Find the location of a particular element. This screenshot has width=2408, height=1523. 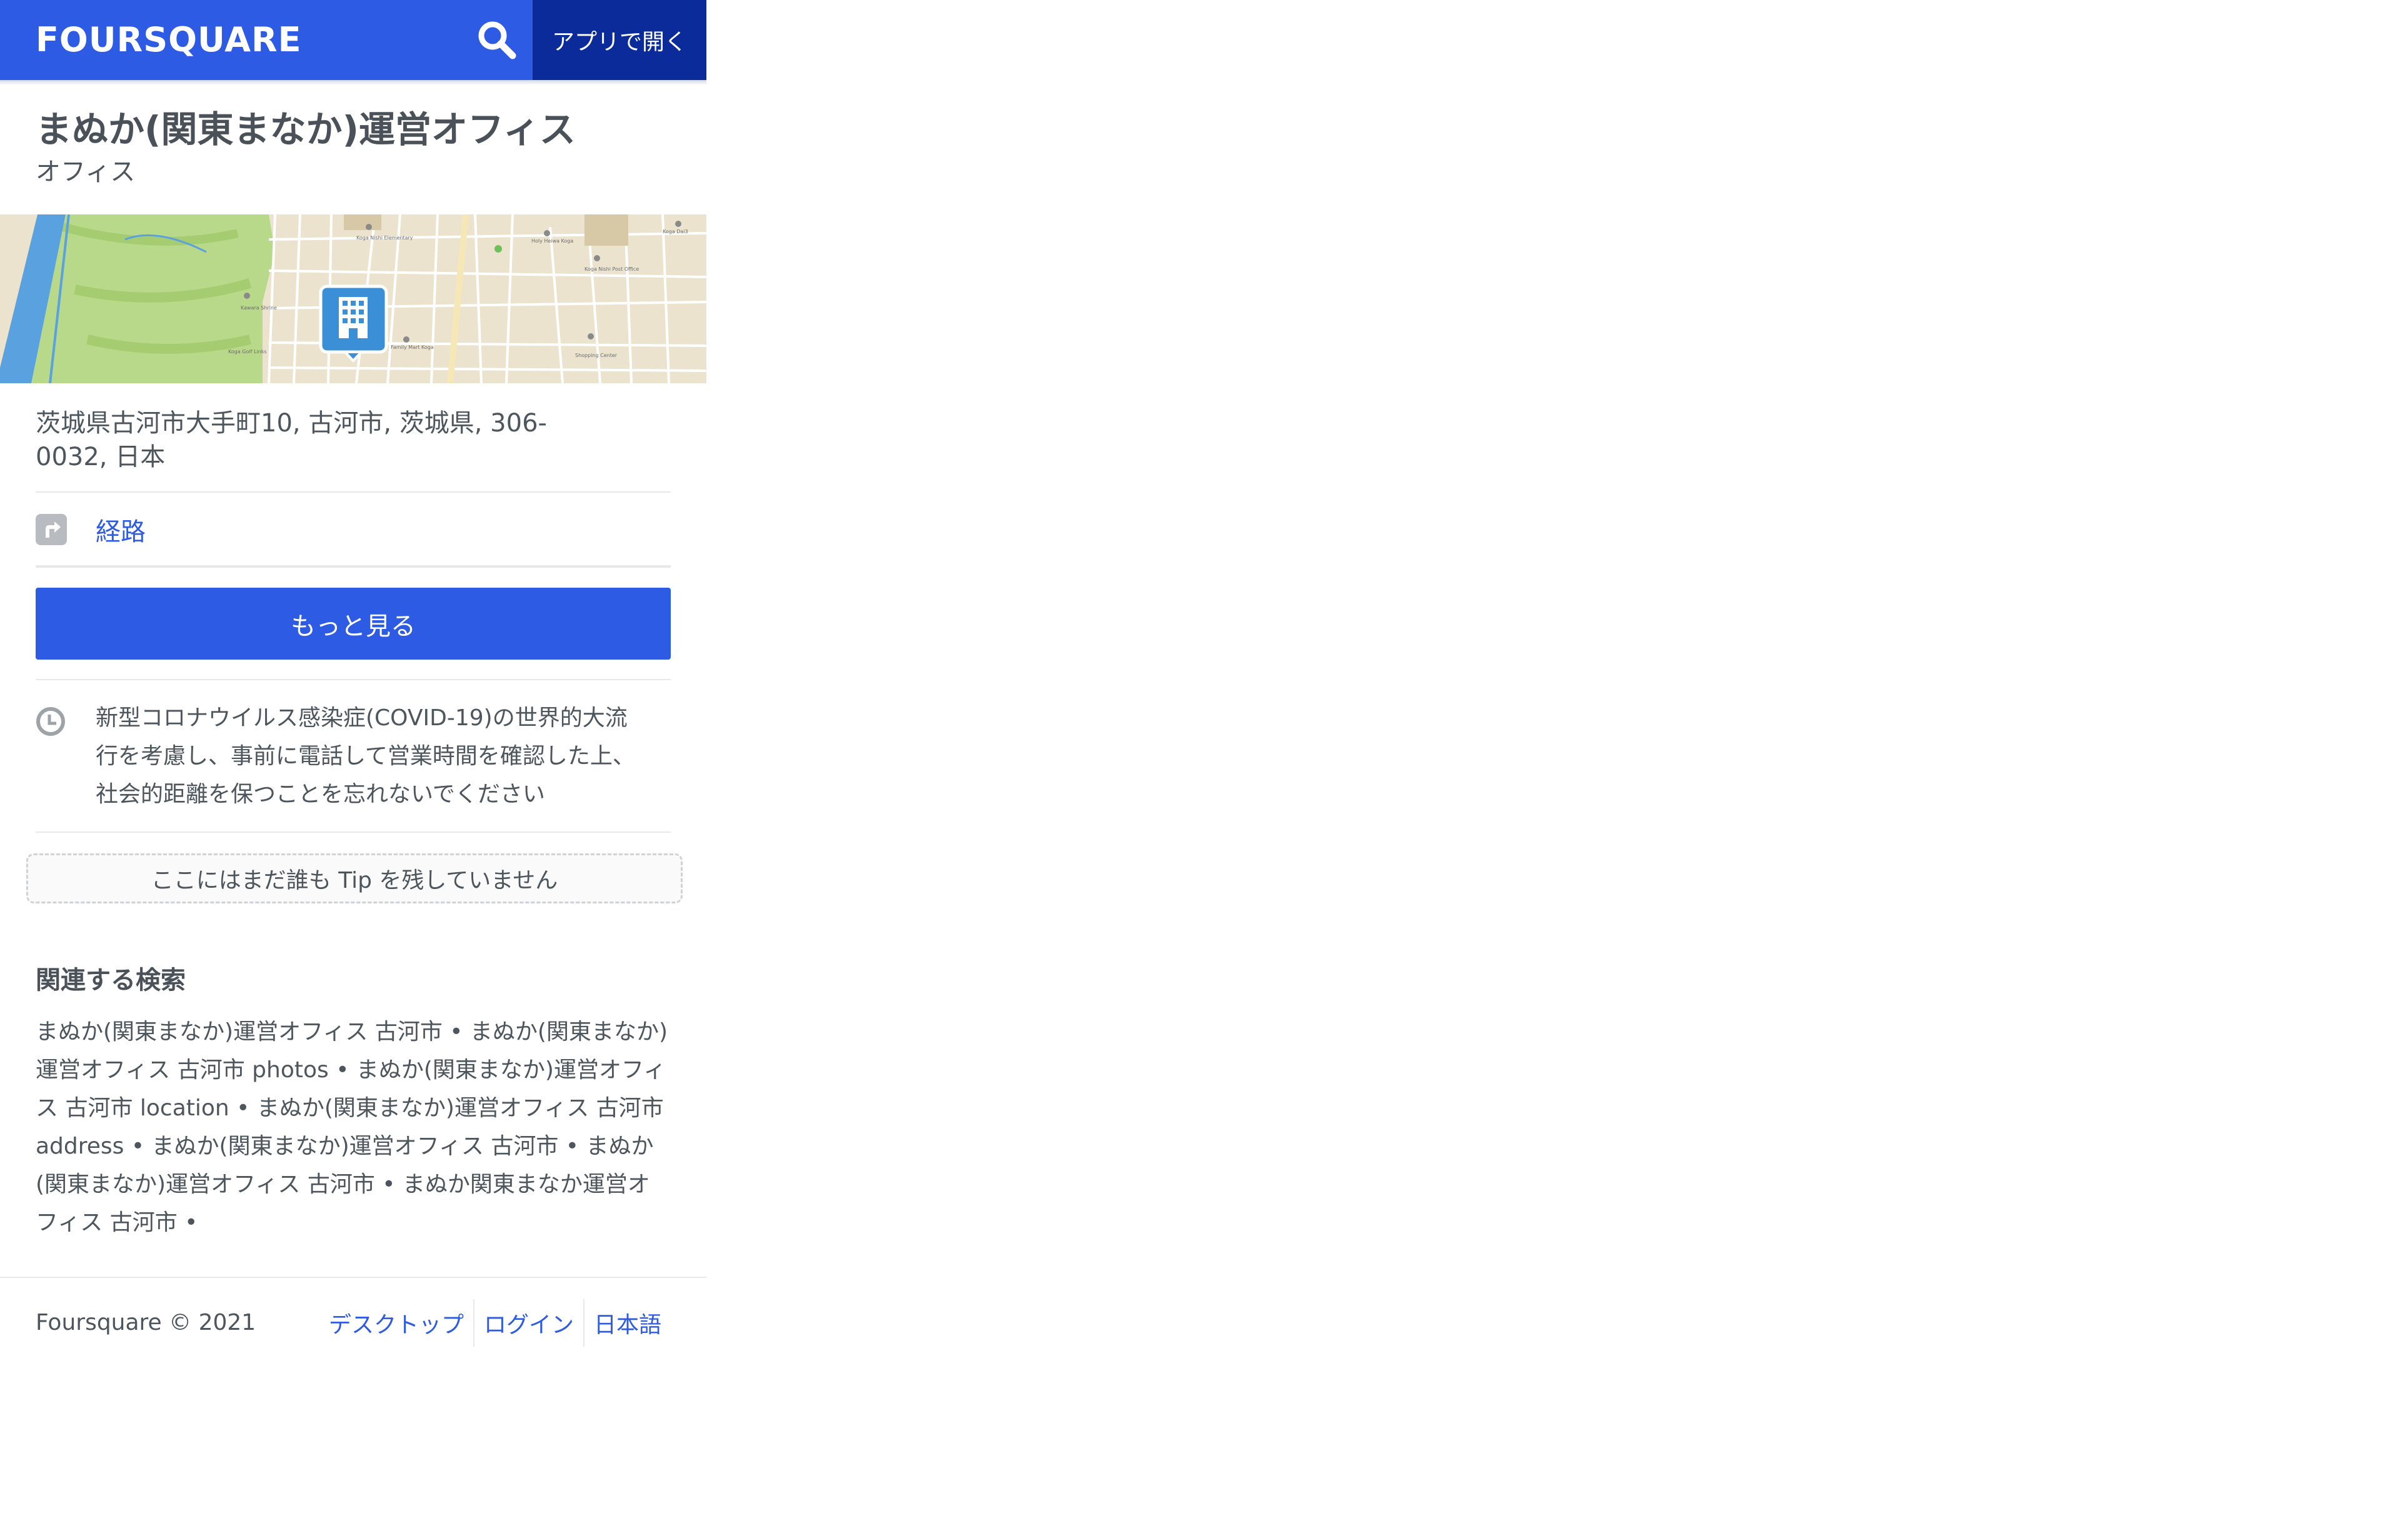

svg-text: Family Mart Koga is located at coordinates (412, 347).